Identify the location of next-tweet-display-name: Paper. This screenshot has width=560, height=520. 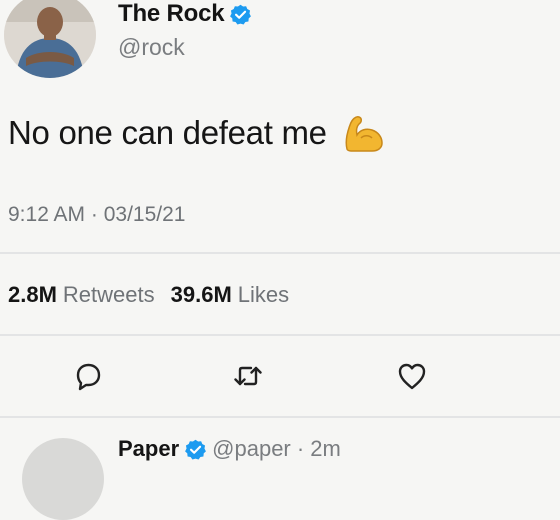
(148, 449).